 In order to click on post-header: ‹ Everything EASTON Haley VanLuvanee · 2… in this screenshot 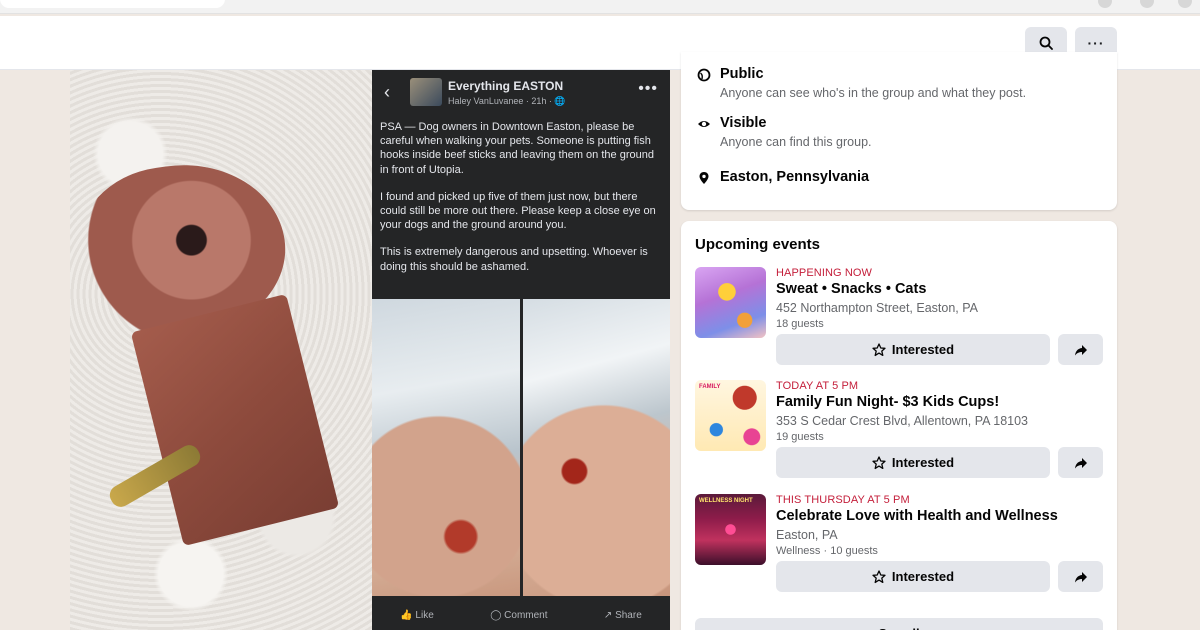, I will do `click(521, 94)`.